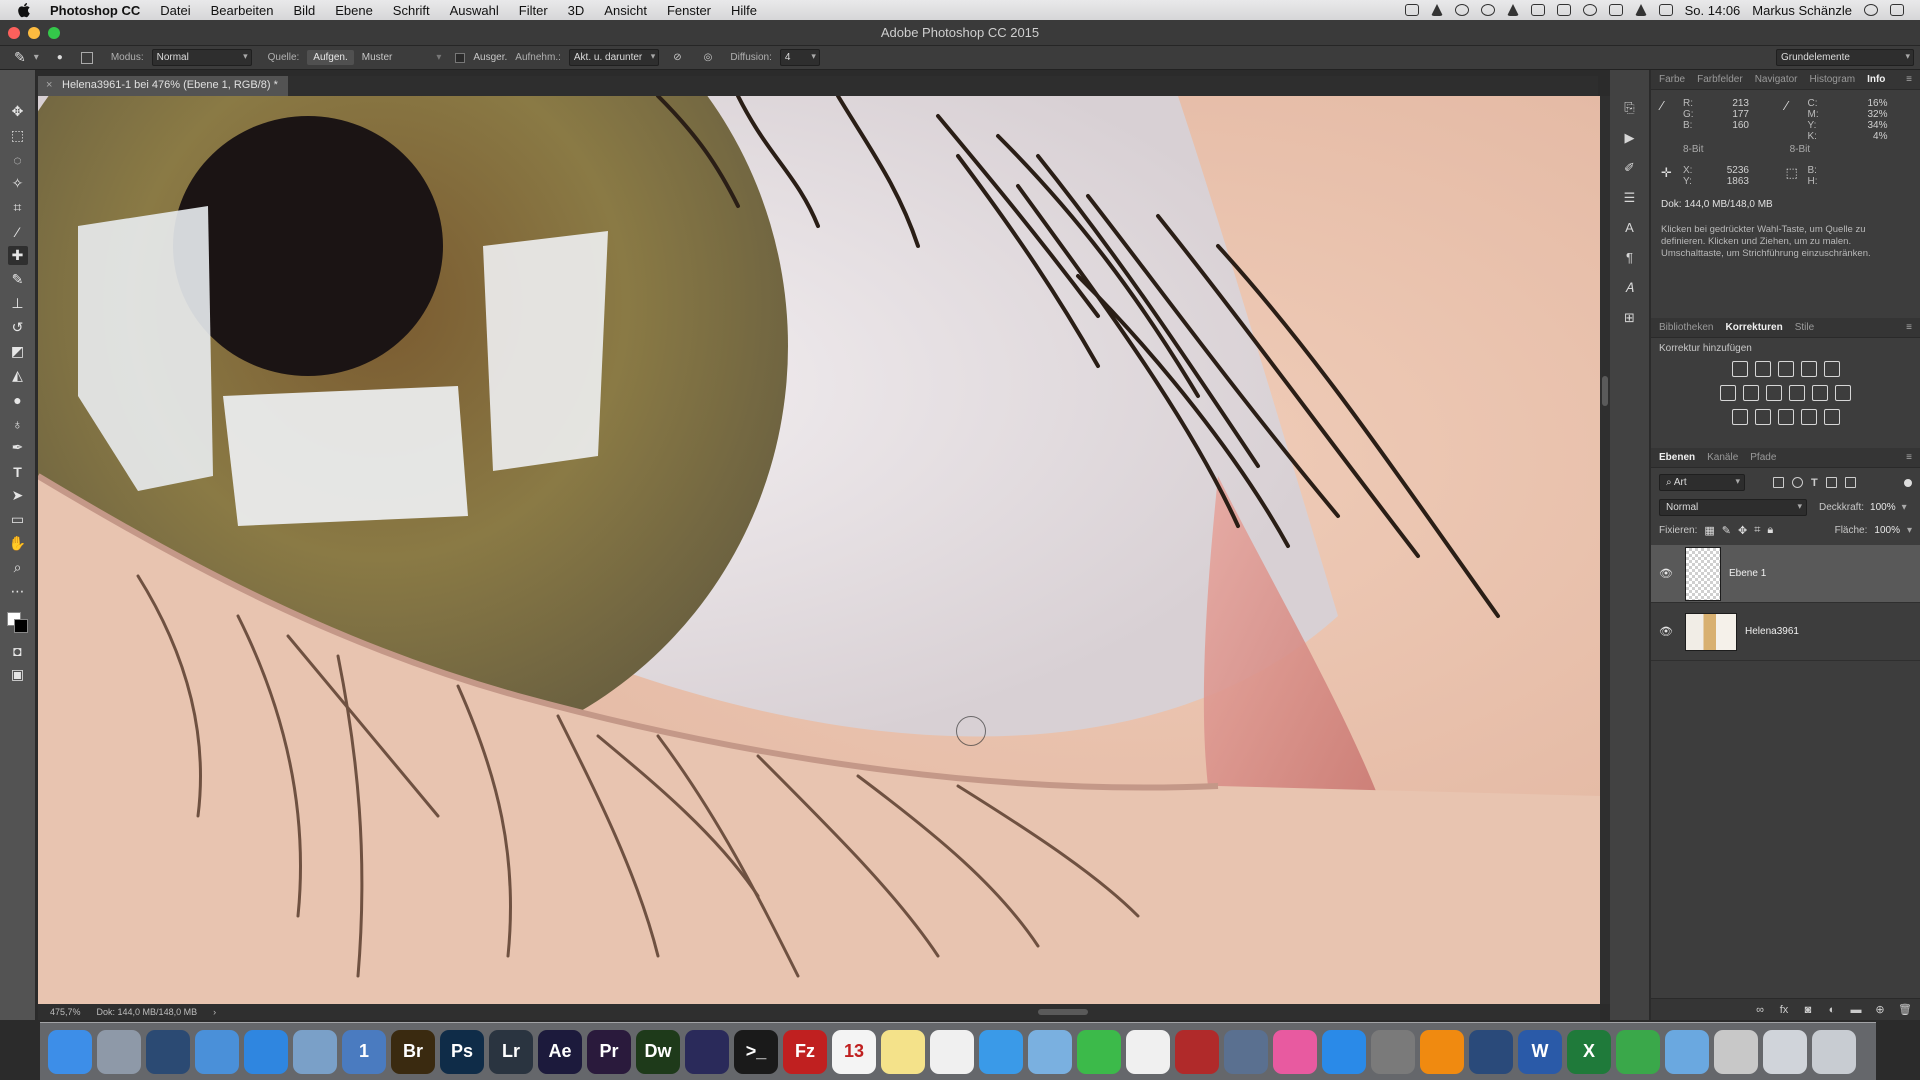 The image size is (1920, 1080). Describe the element at coordinates (147, 1012) in the screenshot. I see `status-doc-size: Dok: 144,0 MB/148,0 MB` at that location.